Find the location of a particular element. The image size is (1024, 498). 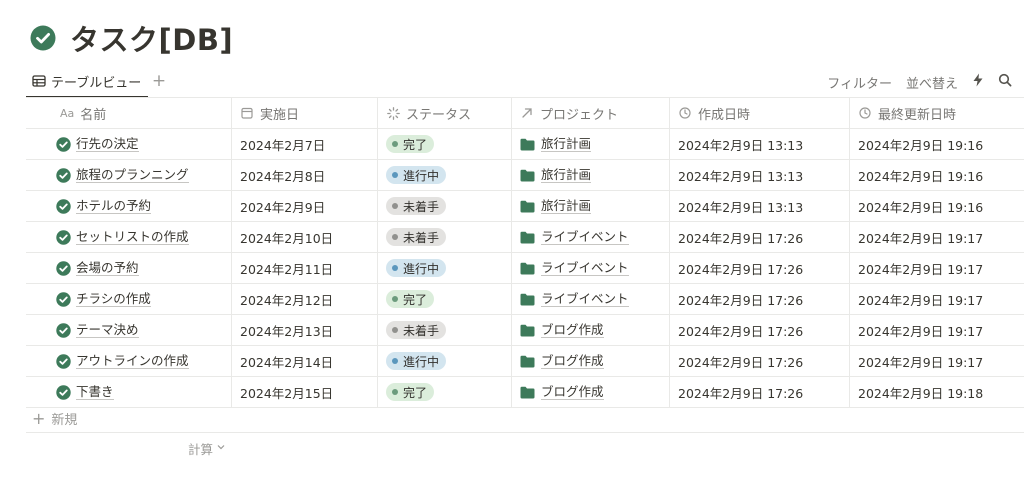

calculate-button: 計算 is located at coordinates (206, 448).